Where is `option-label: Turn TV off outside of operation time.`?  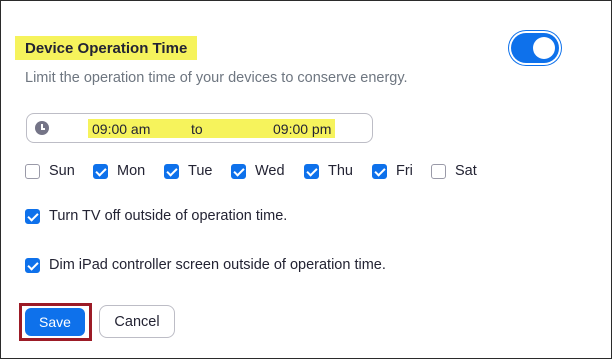
option-label: Turn TV off outside of operation time. is located at coordinates (168, 216).